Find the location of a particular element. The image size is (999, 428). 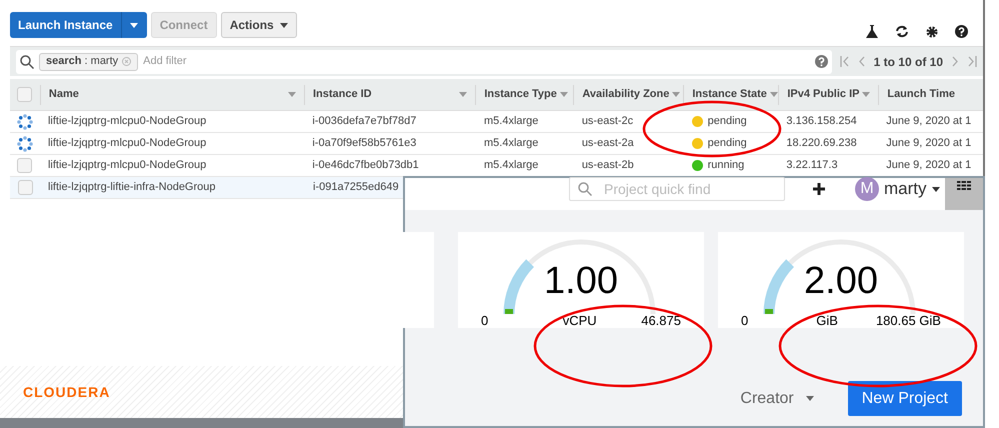

refresh-icon is located at coordinates (902, 31).